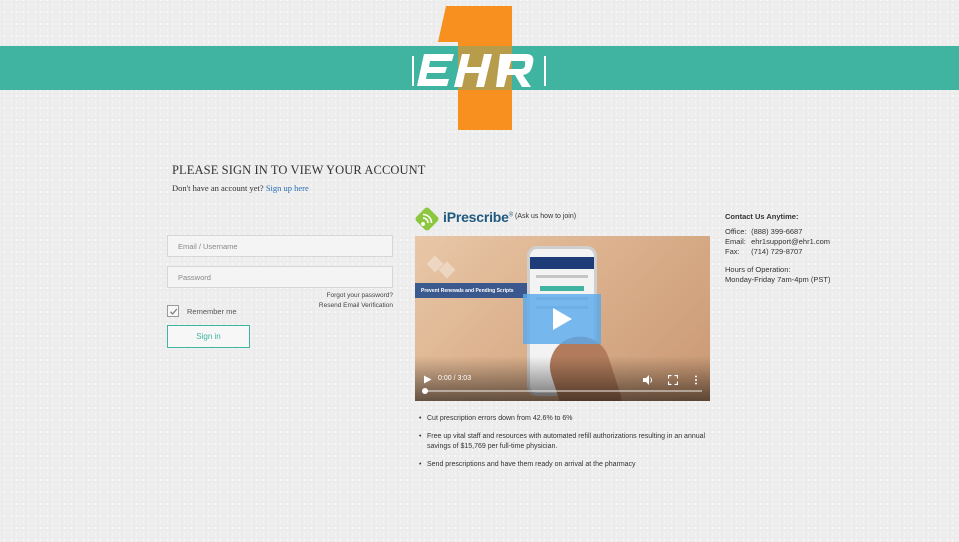  I want to click on contact-office: Office: (888) 399-6687, so click(777, 232).